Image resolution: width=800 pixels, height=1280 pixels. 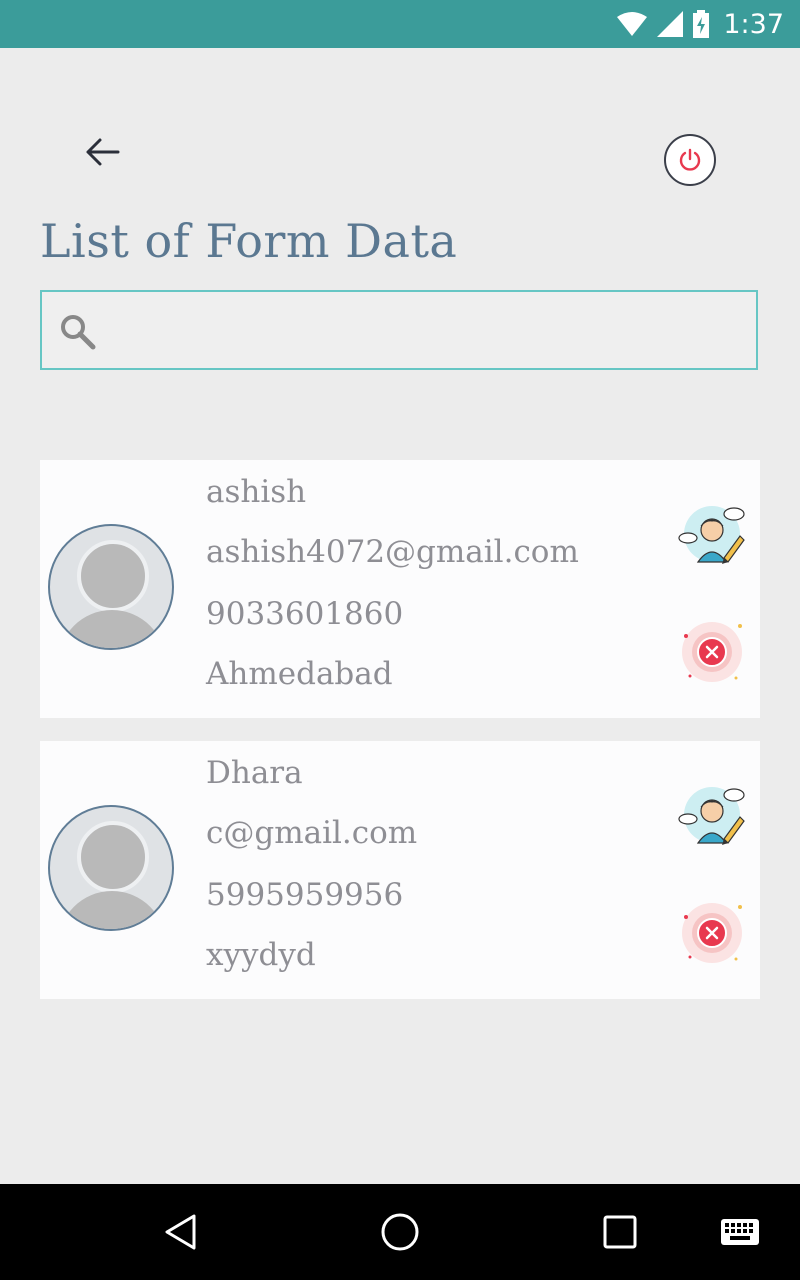 I want to click on circle-home-icon, so click(x=400, y=1232).